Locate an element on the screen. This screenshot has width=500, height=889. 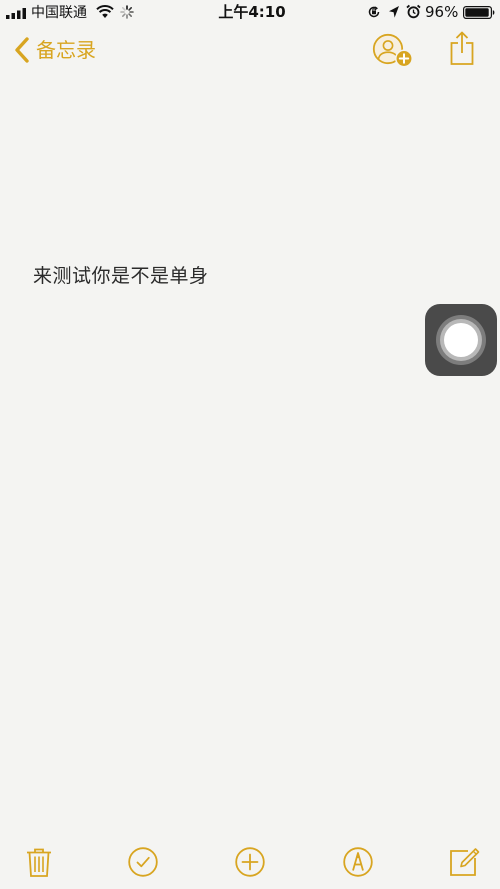
assistive-touch-core is located at coordinates (461, 340).